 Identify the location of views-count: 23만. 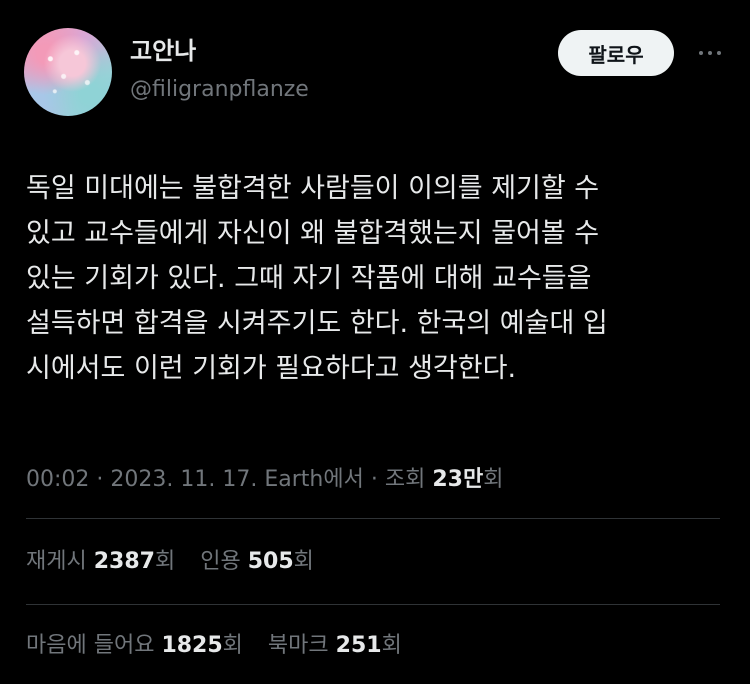
(458, 479).